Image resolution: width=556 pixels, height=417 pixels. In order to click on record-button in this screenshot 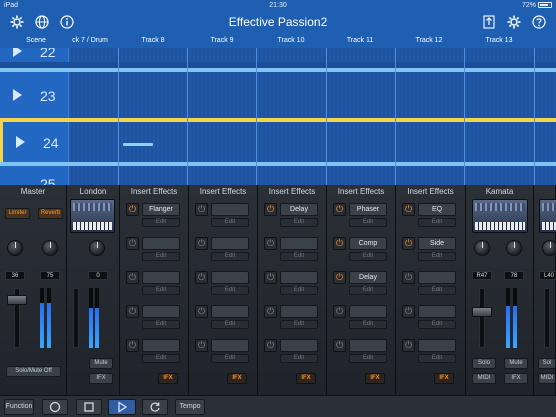, I will do `click(55, 407)`.